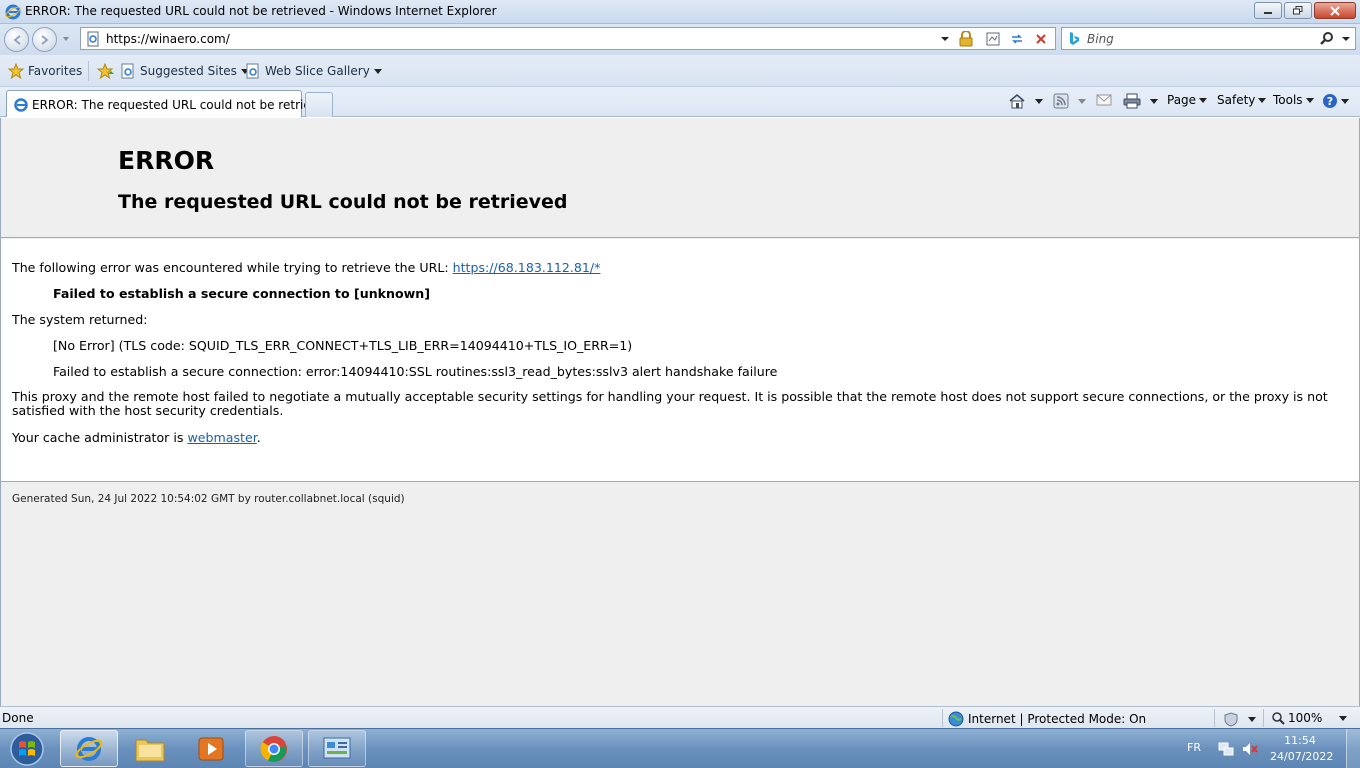 The height and width of the screenshot is (768, 1360). What do you see at coordinates (27, 749) in the screenshot?
I see `start-button` at bounding box center [27, 749].